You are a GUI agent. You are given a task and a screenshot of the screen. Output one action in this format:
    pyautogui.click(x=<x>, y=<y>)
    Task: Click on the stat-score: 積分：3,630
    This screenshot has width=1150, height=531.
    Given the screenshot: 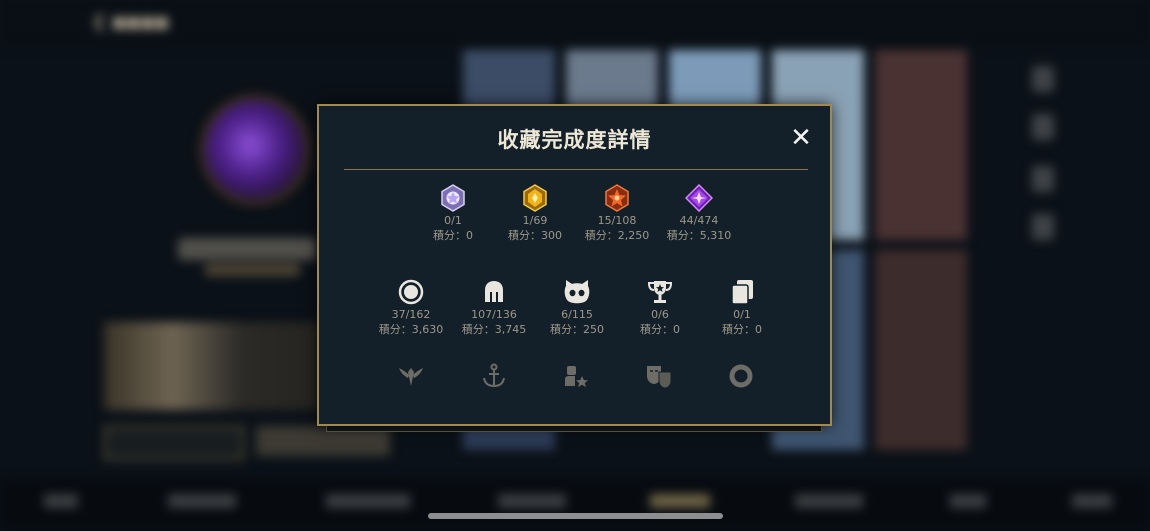 What is the action you would take?
    pyautogui.click(x=411, y=329)
    